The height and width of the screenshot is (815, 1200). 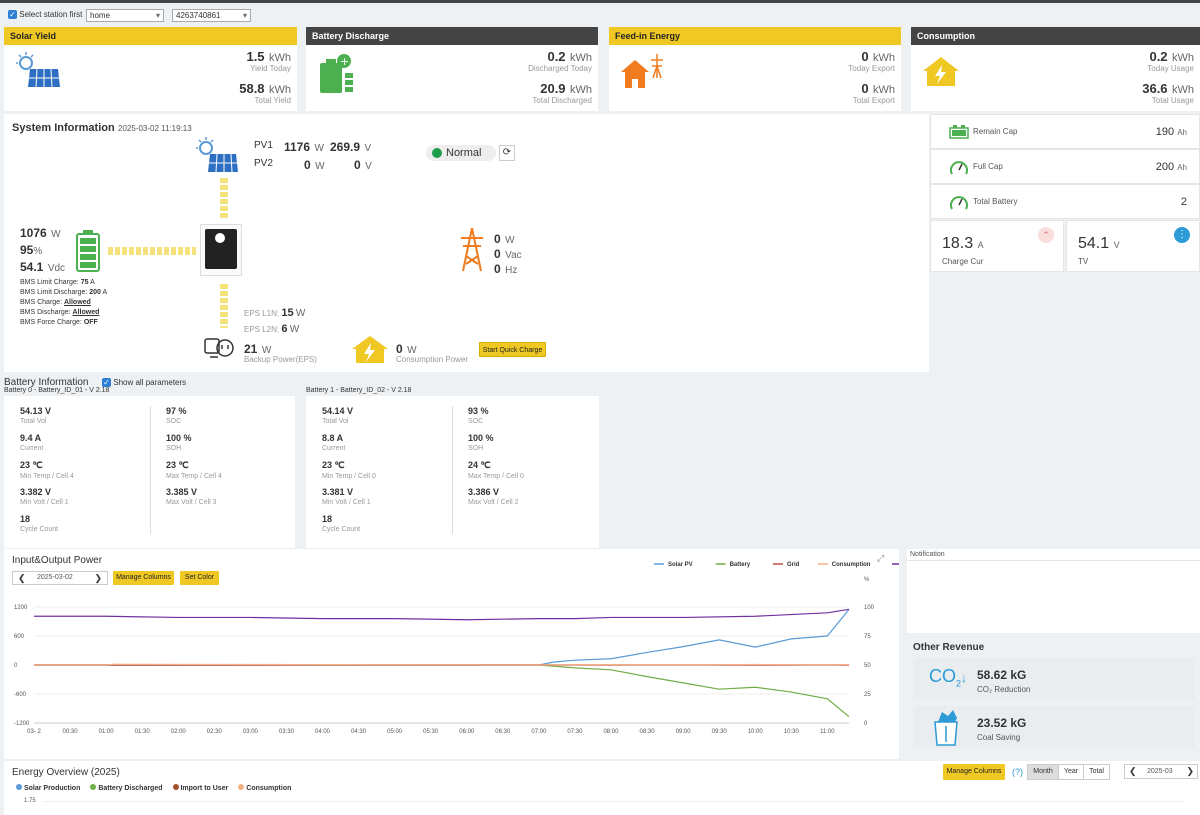 I want to click on info-icon: ⋮, so click(x=1182, y=235).